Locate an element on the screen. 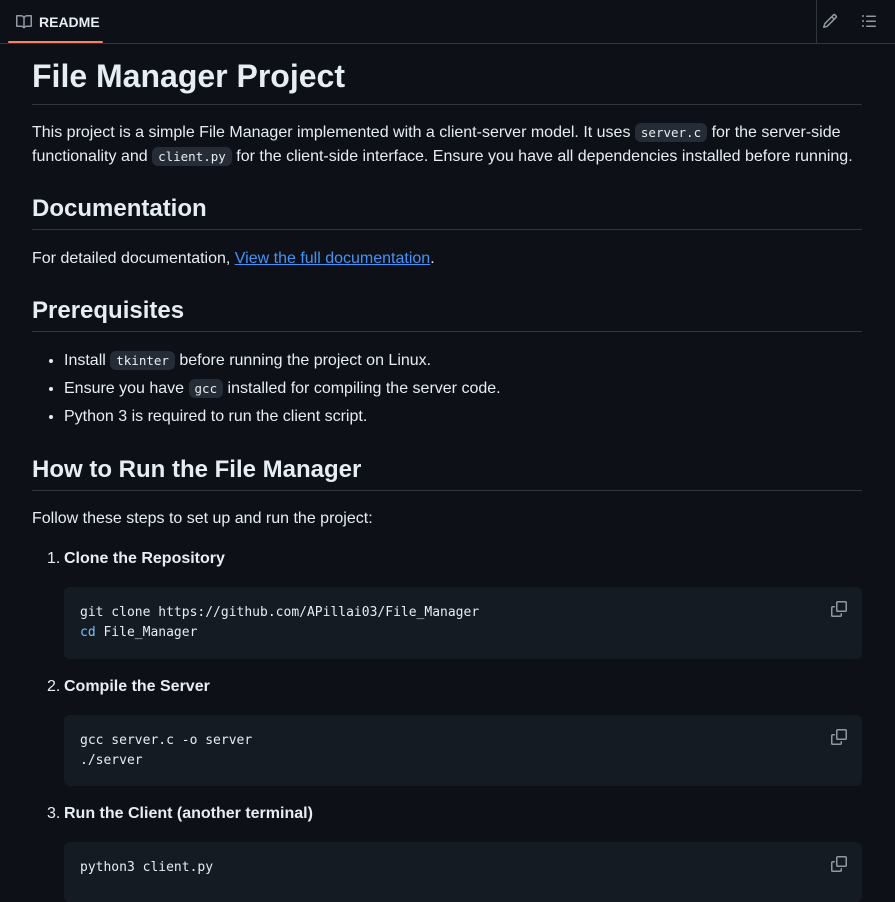 The height and width of the screenshot is (902, 895). code-block: gcc server.c -o server ./server is located at coordinates (463, 750).